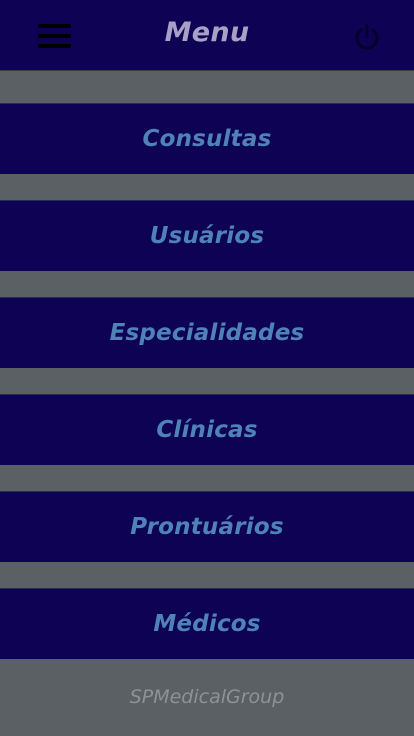  I want to click on menu-item-usuarios: Usuários, so click(207, 235).